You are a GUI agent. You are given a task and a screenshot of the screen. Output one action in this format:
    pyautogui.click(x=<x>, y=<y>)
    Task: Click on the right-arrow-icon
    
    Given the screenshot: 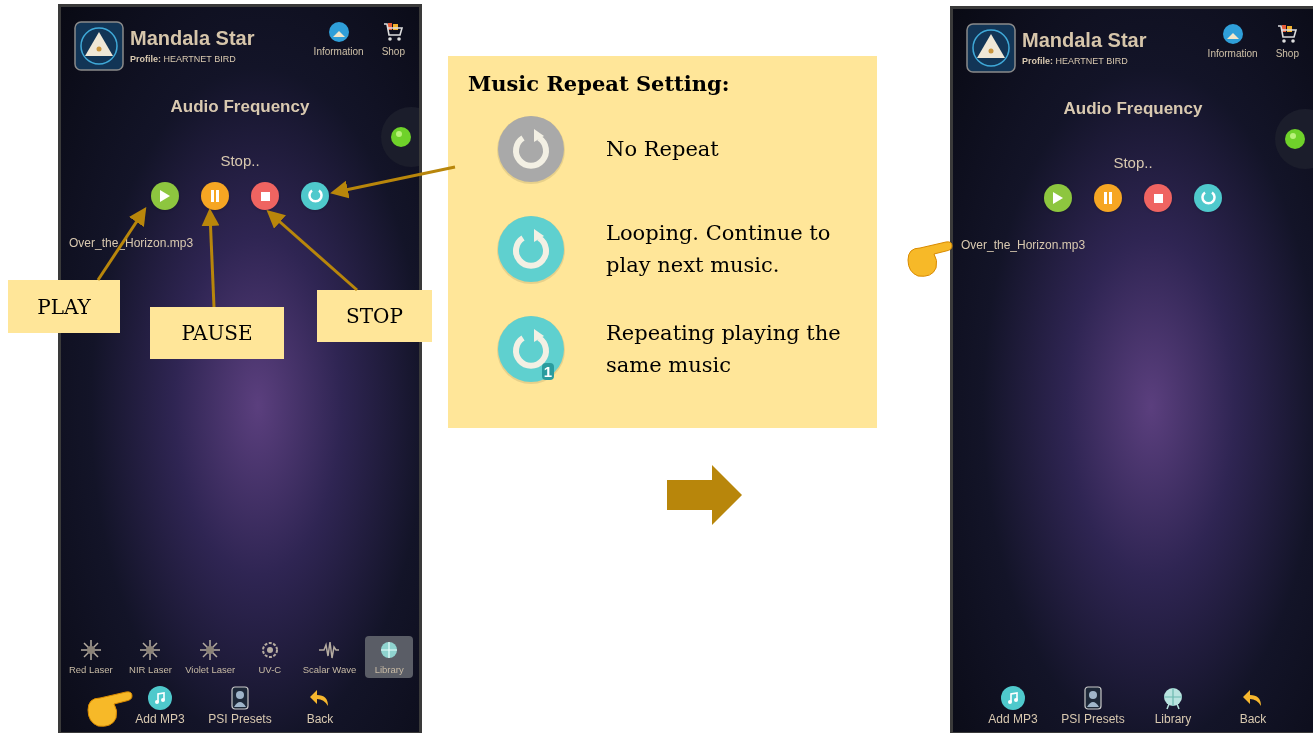 What is the action you would take?
    pyautogui.click(x=704, y=495)
    